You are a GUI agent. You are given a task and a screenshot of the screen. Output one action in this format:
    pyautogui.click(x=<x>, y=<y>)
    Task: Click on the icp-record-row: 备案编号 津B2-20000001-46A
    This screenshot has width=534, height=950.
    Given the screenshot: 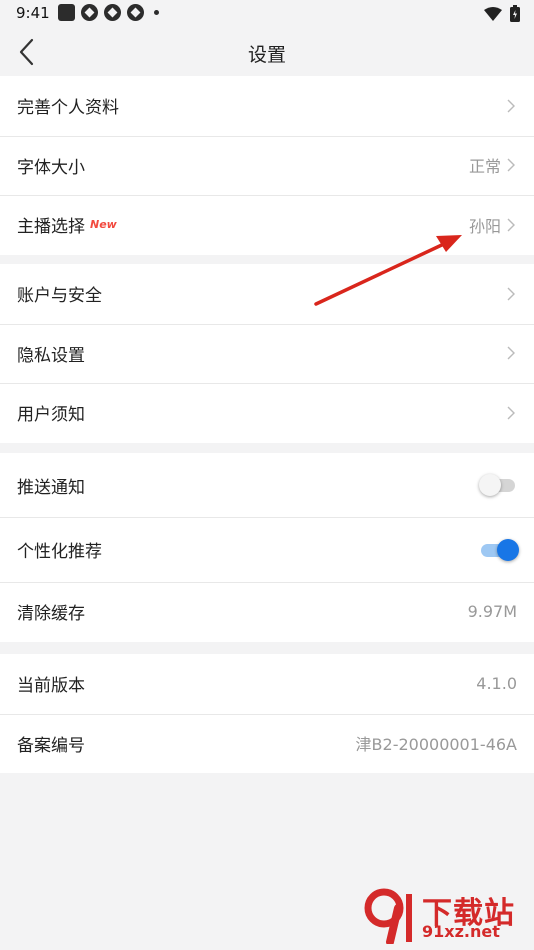 What is the action you would take?
    pyautogui.click(x=267, y=743)
    